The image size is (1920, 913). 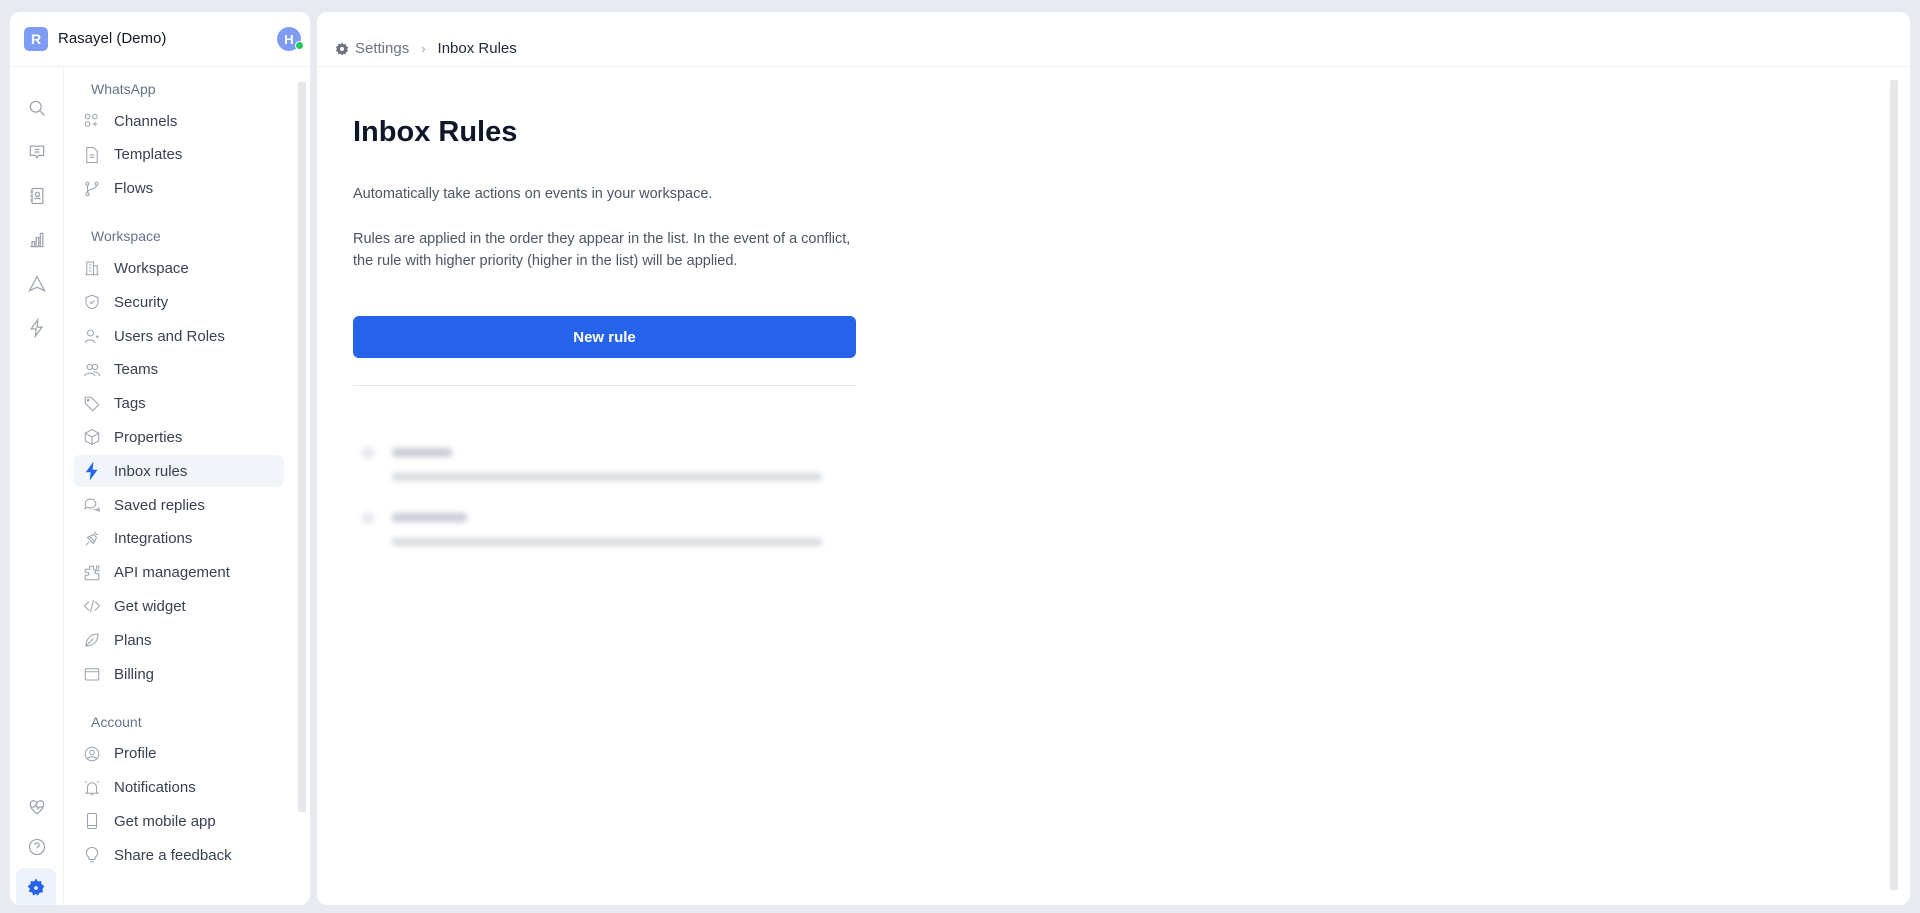 What do you see at coordinates (123, 89) in the screenshot?
I see `nav-section-heading: WhatsApp` at bounding box center [123, 89].